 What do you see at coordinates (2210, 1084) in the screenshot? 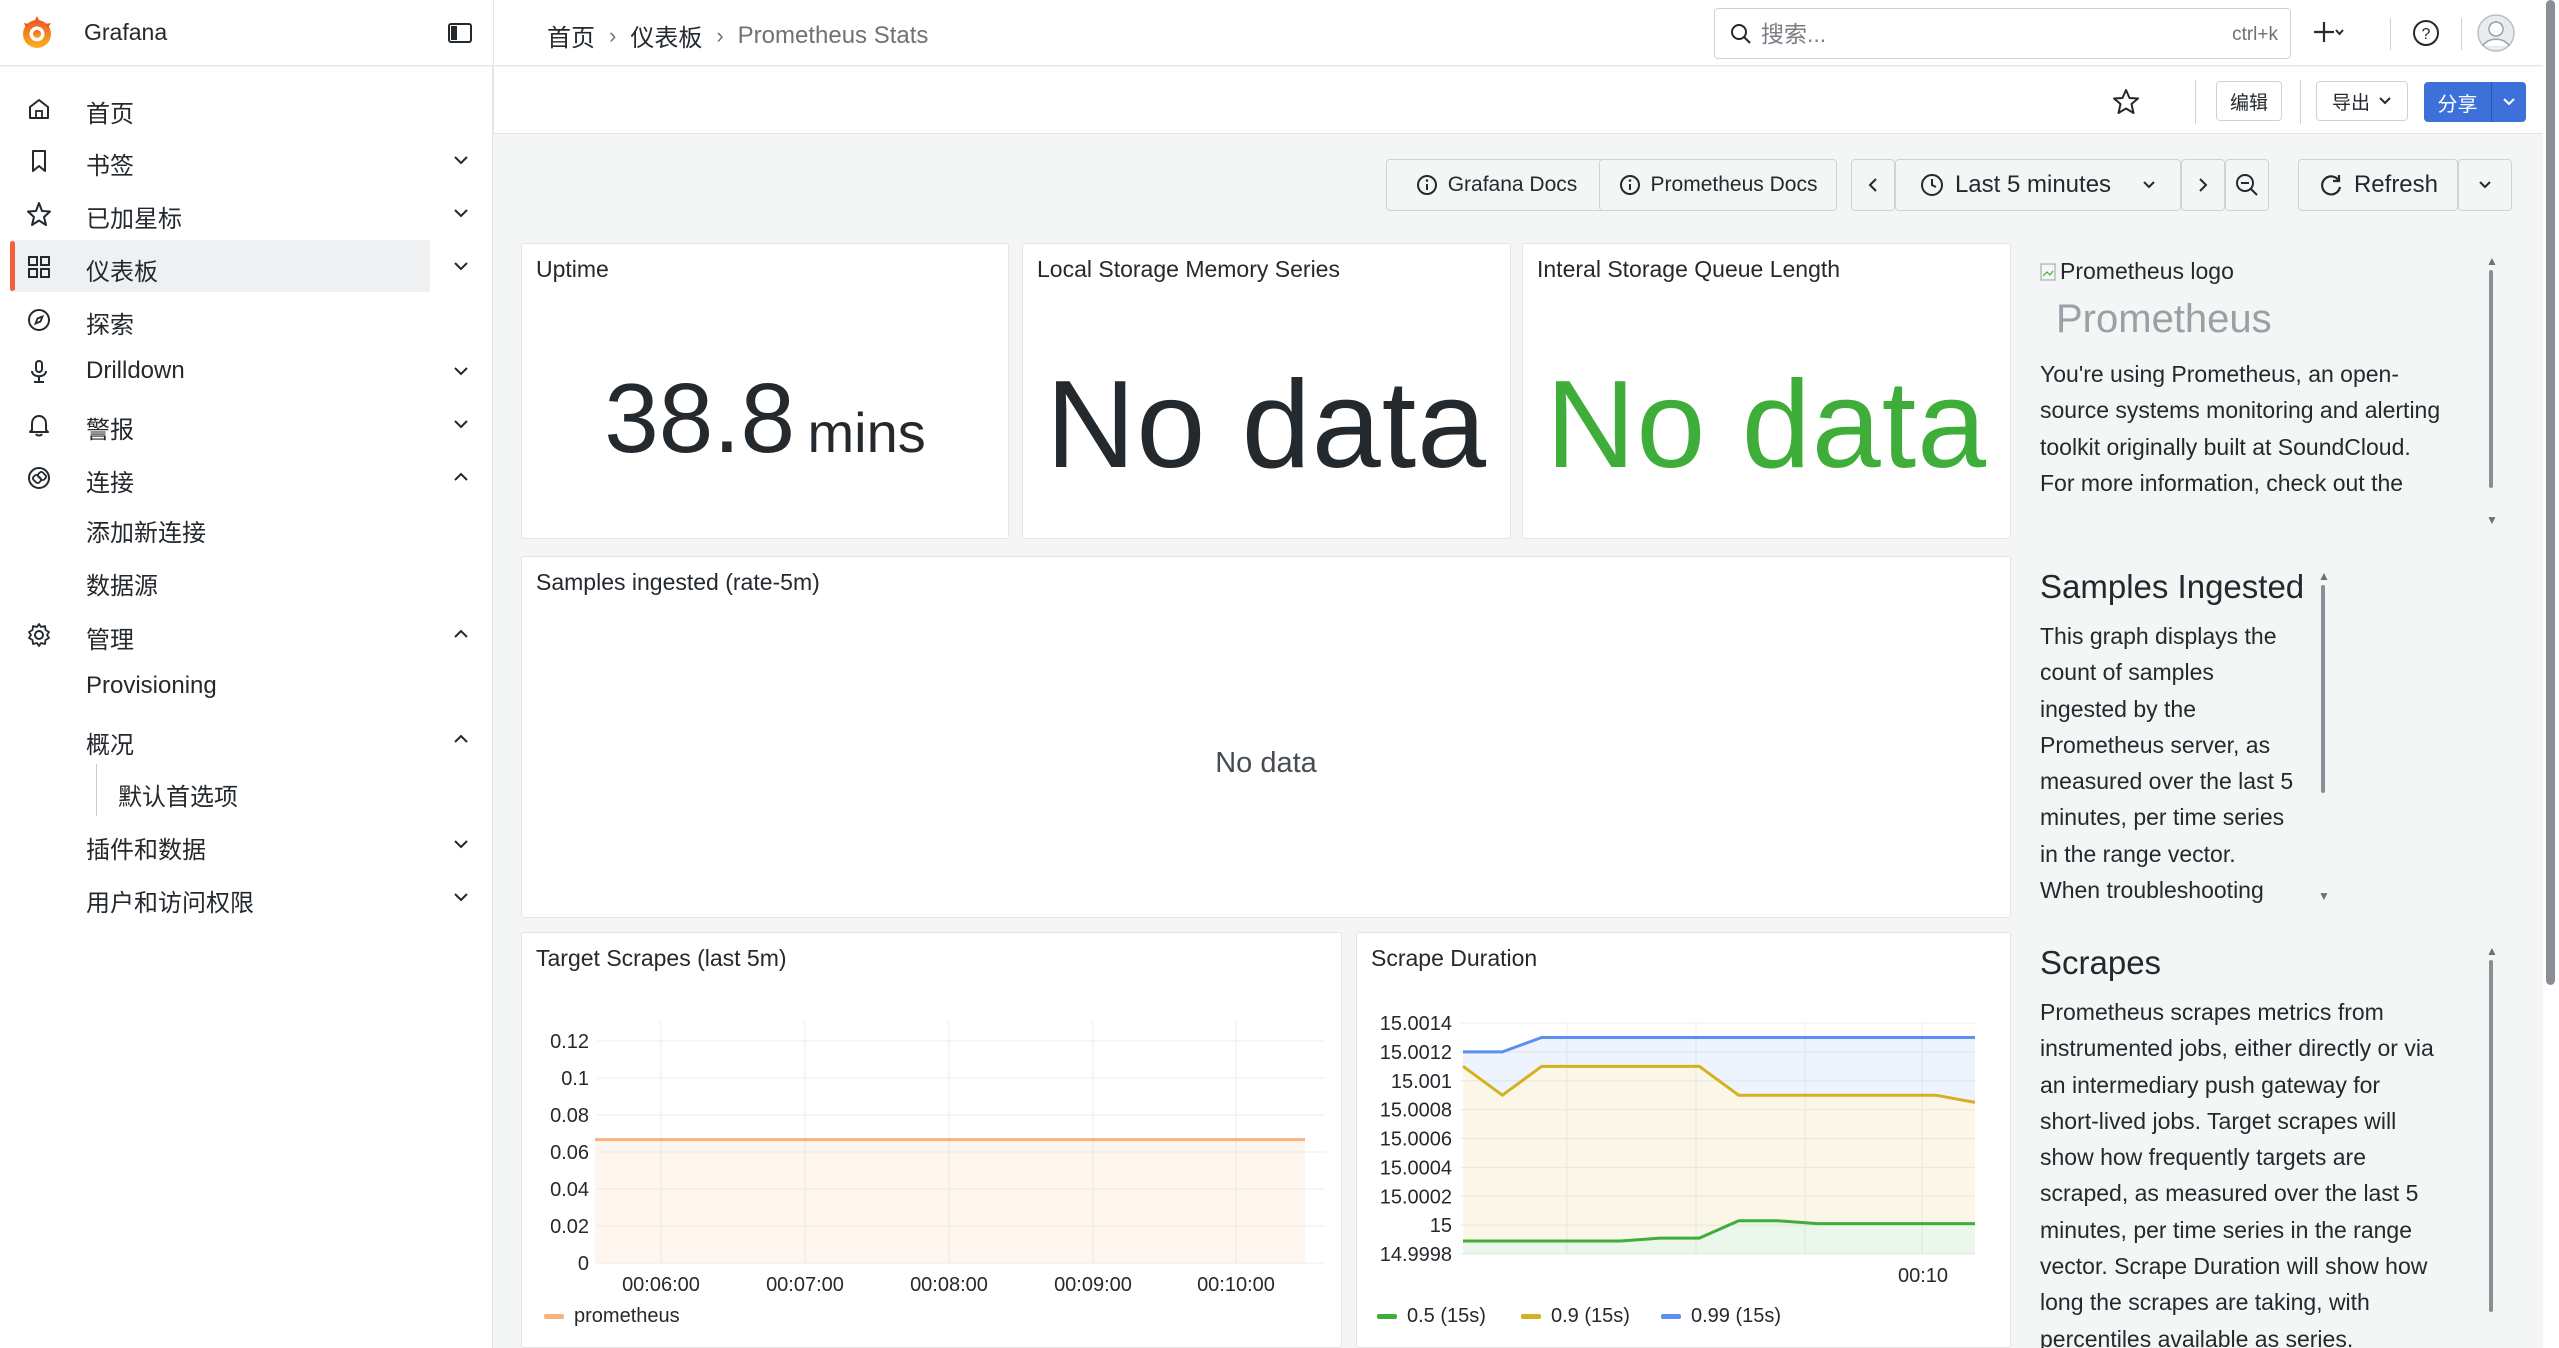
I see `text-line: an intermediary push gateway for` at bounding box center [2210, 1084].